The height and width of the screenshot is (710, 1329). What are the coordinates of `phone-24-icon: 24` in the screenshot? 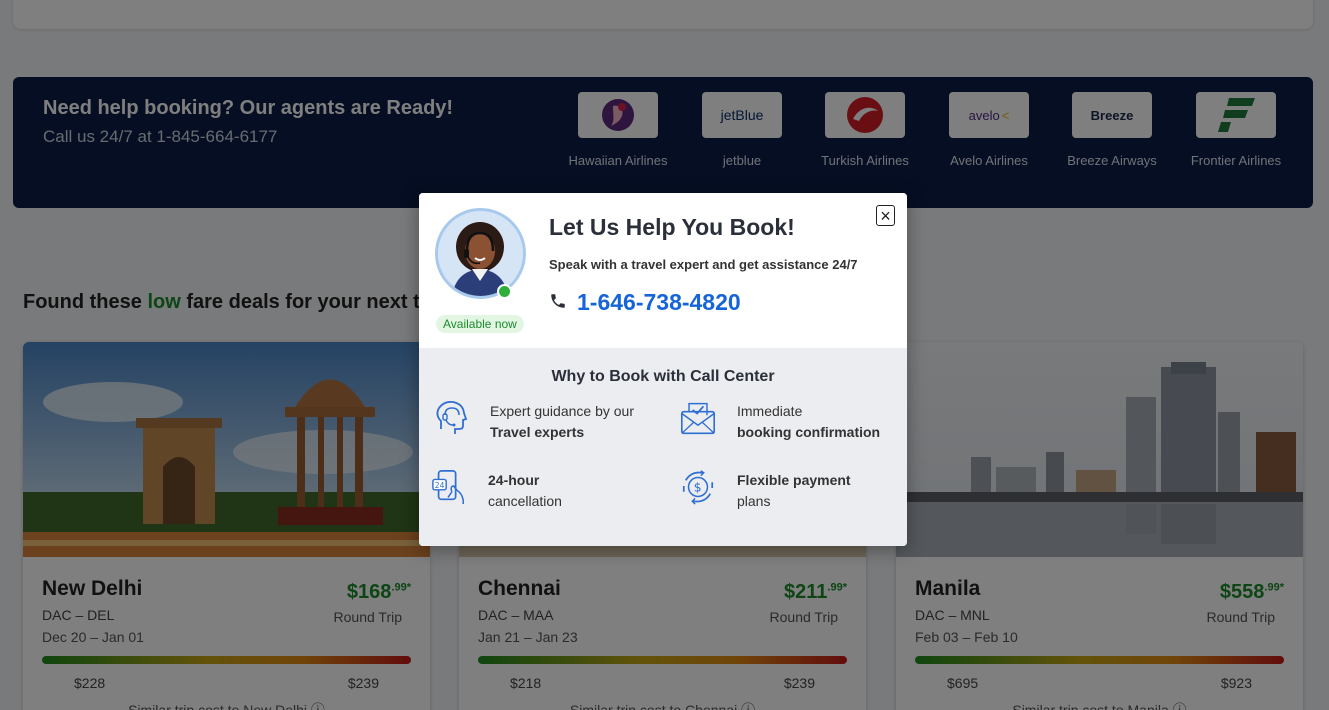 It's located at (448, 487).